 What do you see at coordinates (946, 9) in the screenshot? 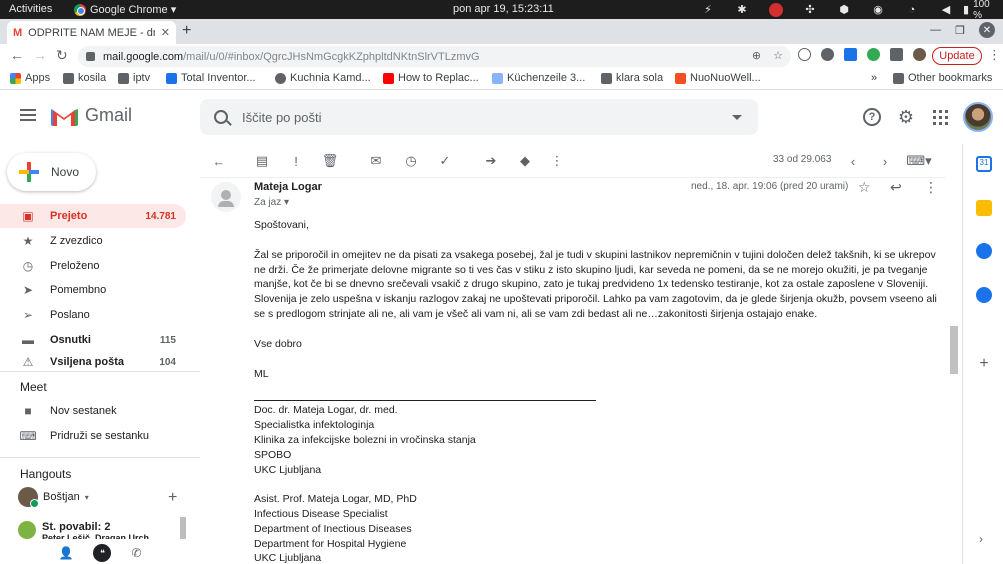
I see `volume-icon: ◀` at bounding box center [946, 9].